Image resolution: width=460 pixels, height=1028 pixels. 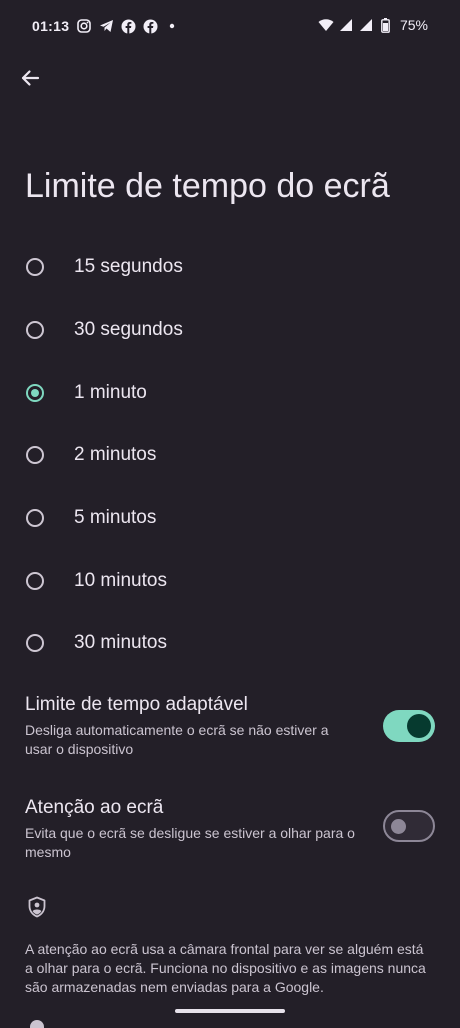 I want to click on option-10-minutes: 10 minutos, so click(x=230, y=580).